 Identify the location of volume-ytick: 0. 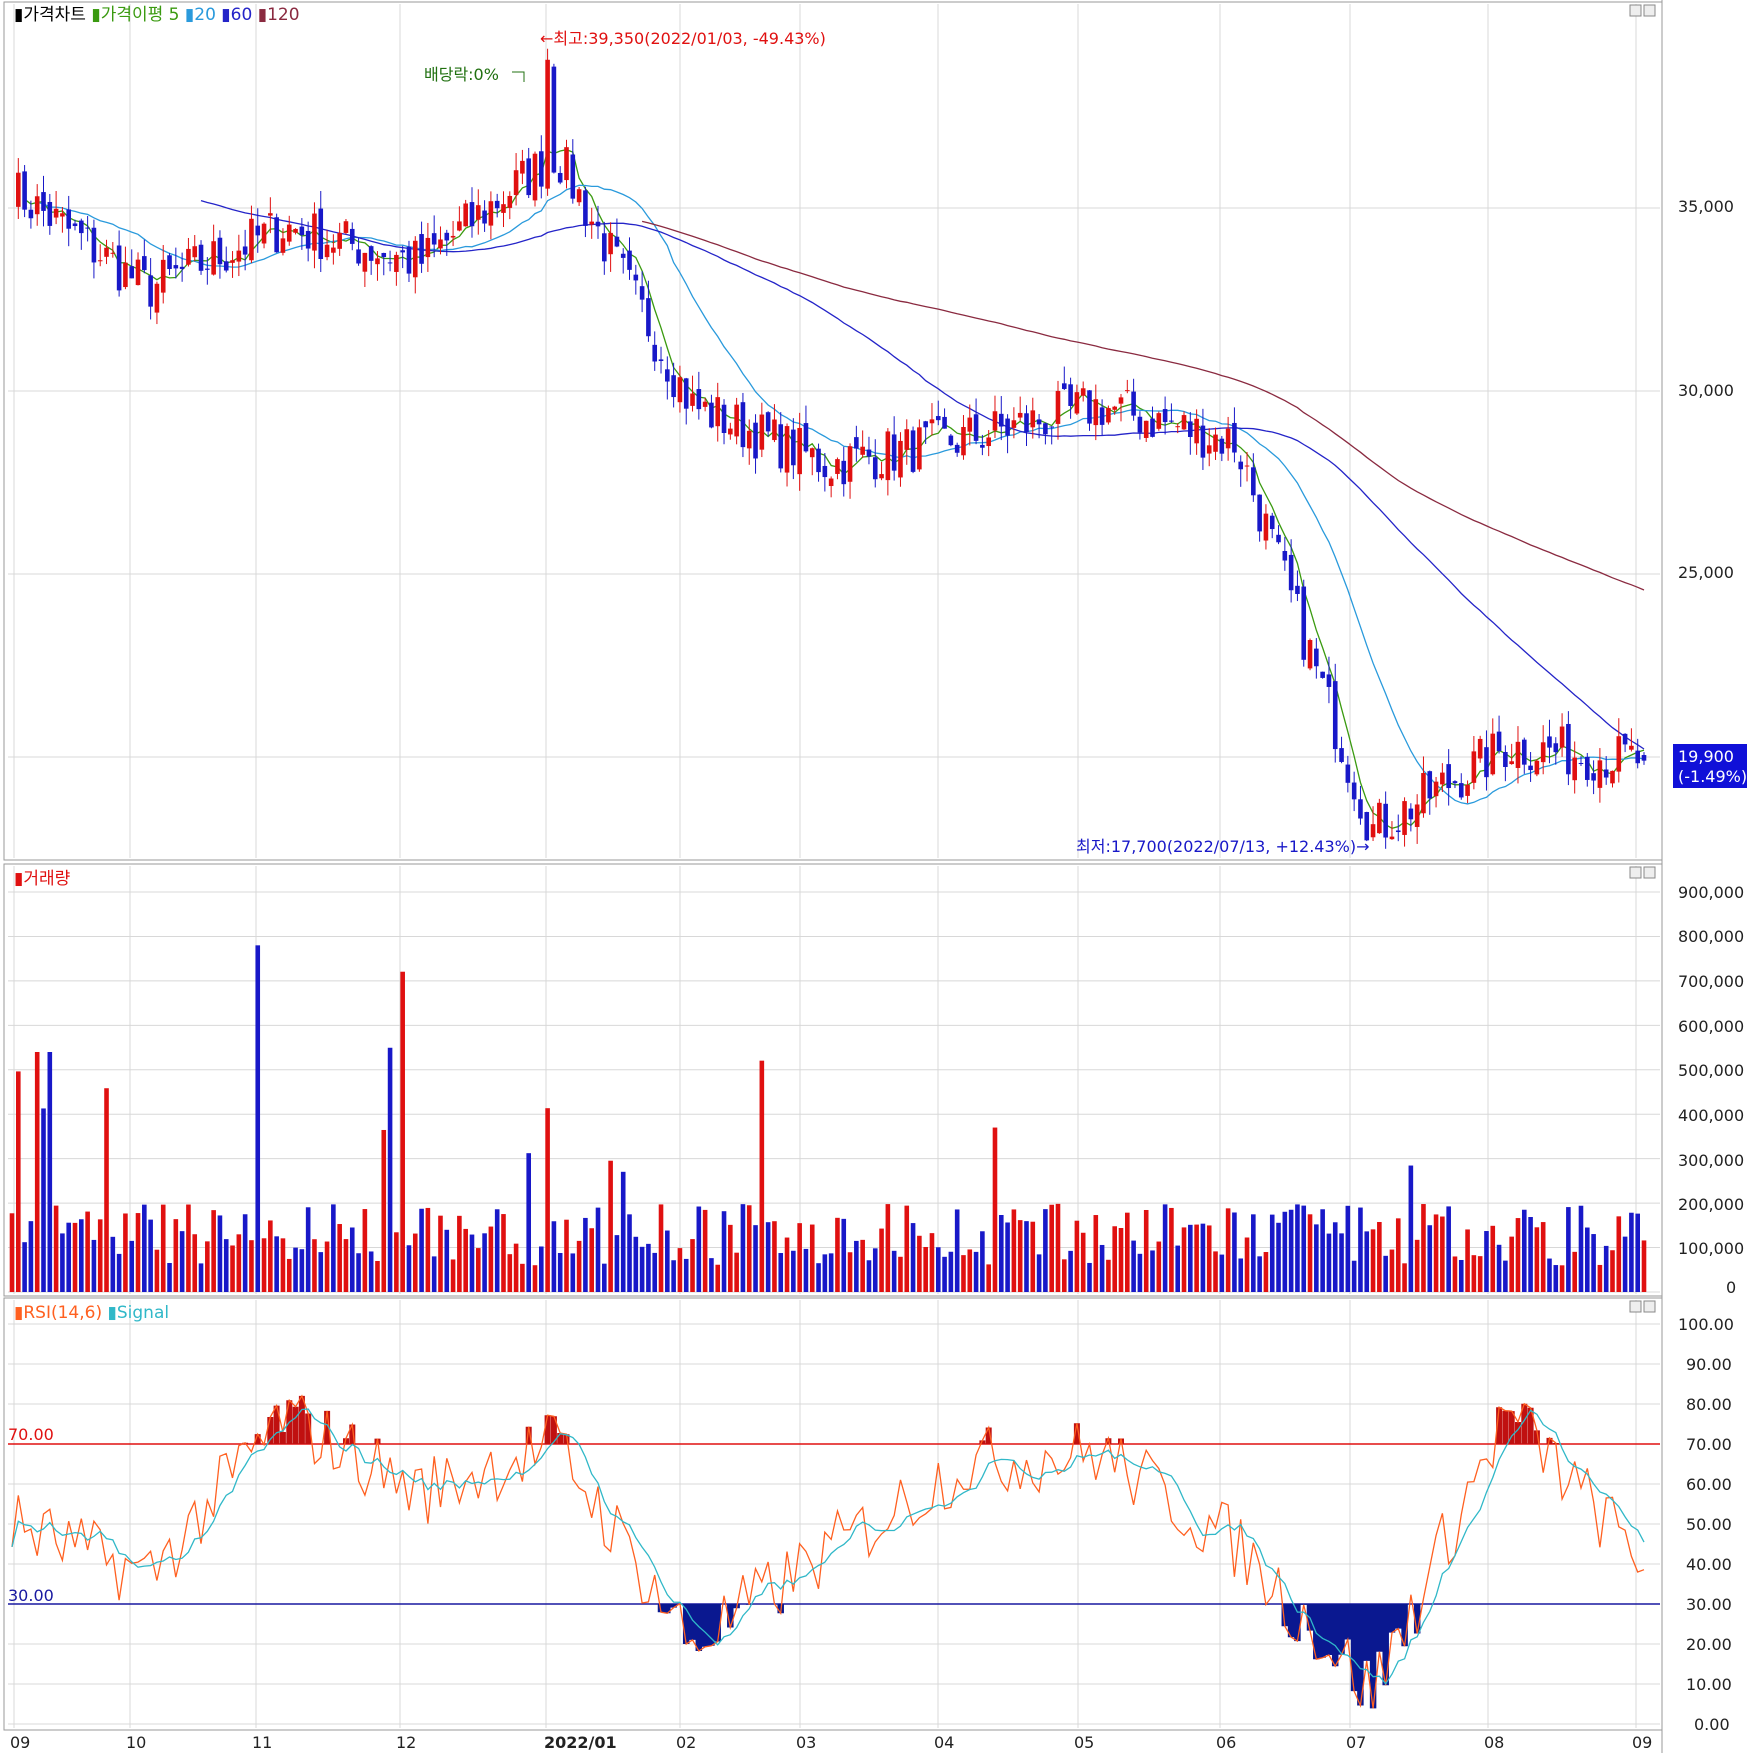
(1731, 1287).